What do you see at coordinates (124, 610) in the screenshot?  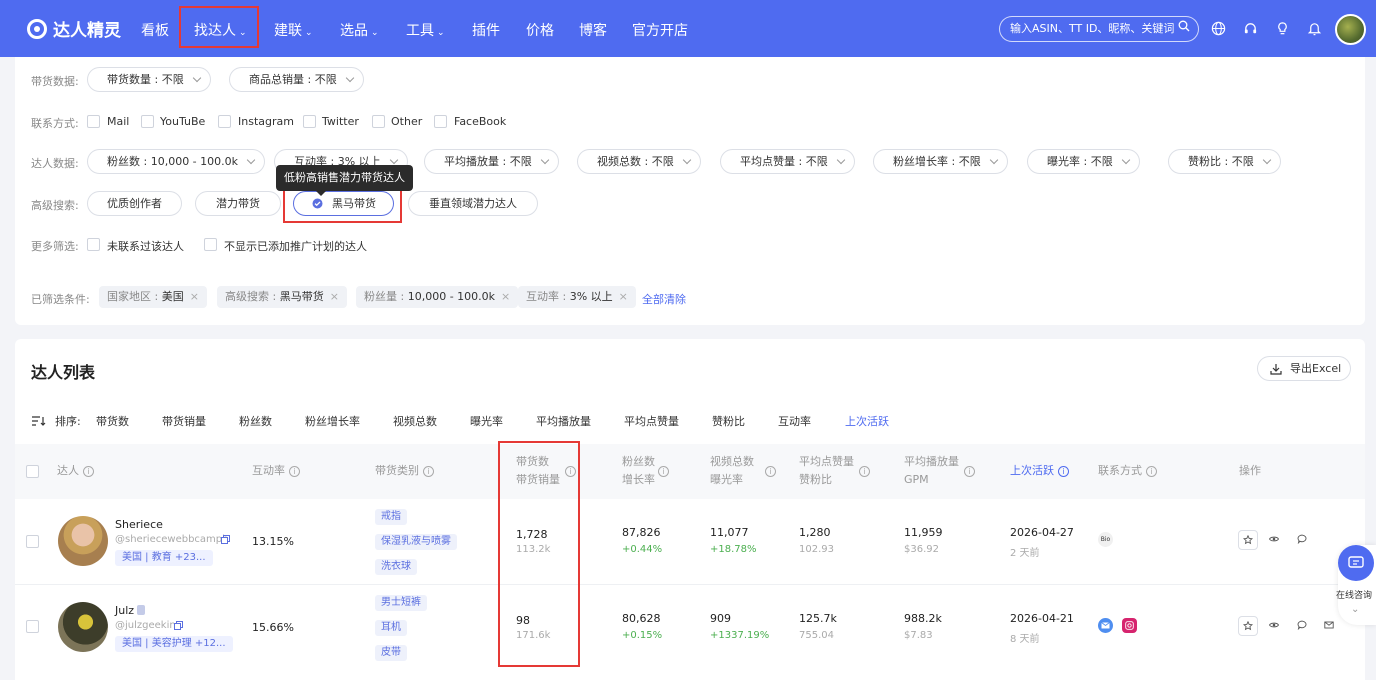 I see `creator-name: Julz` at bounding box center [124, 610].